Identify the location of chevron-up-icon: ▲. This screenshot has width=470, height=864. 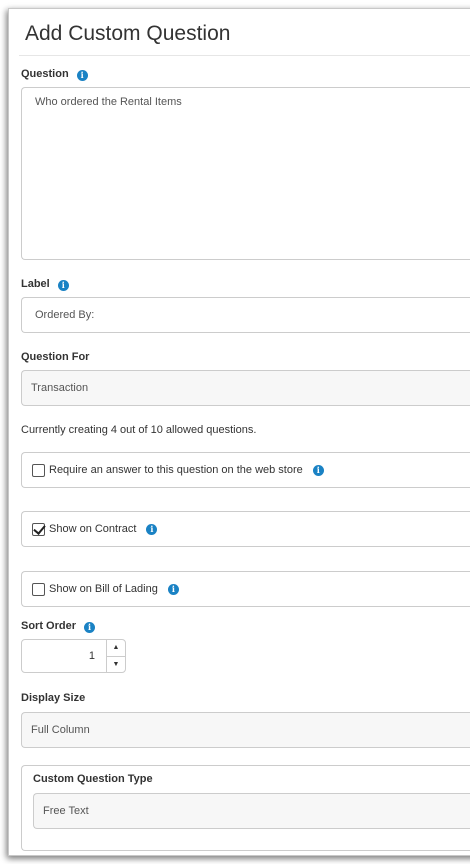
(116, 648).